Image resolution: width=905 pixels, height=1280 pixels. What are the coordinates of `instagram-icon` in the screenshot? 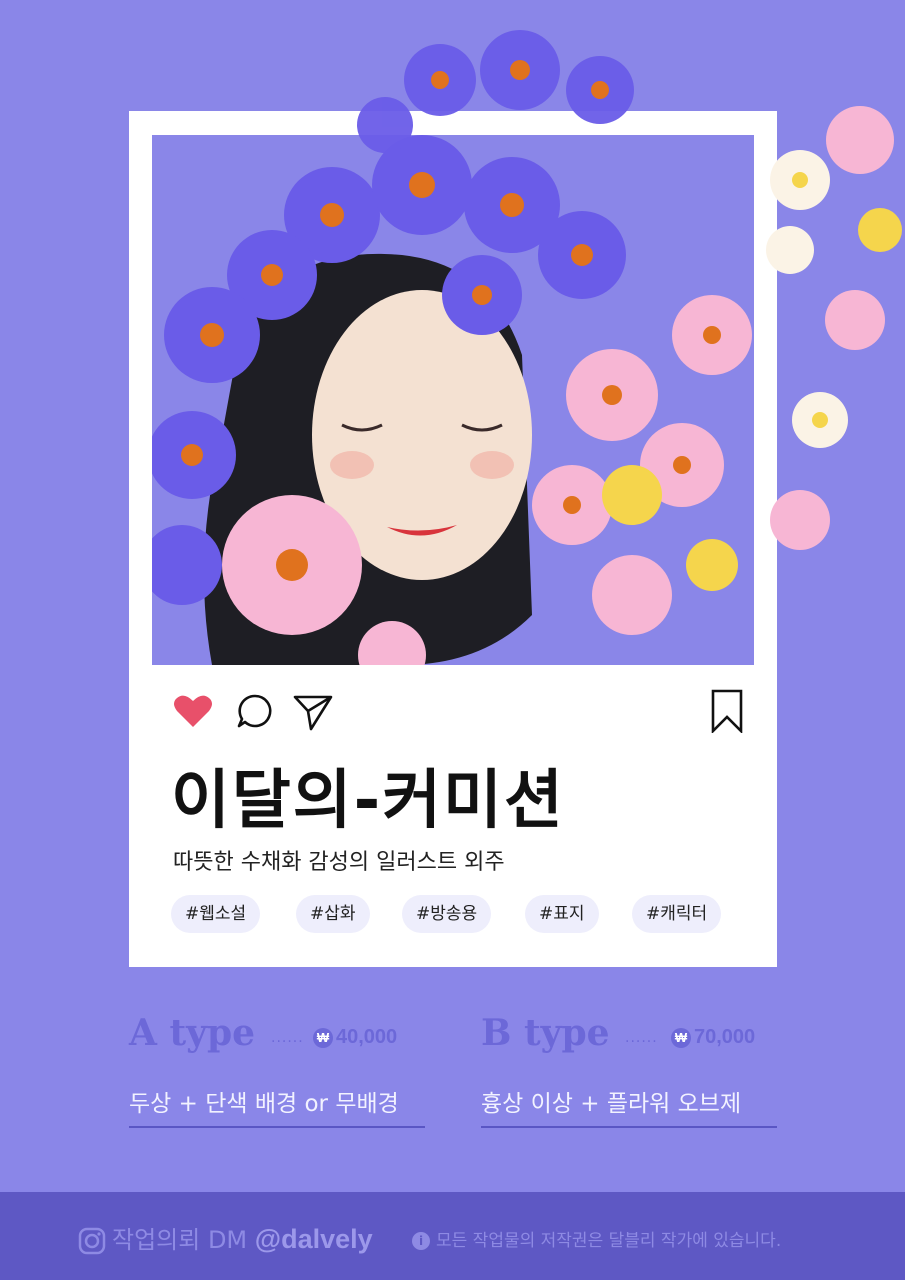 It's located at (92, 1241).